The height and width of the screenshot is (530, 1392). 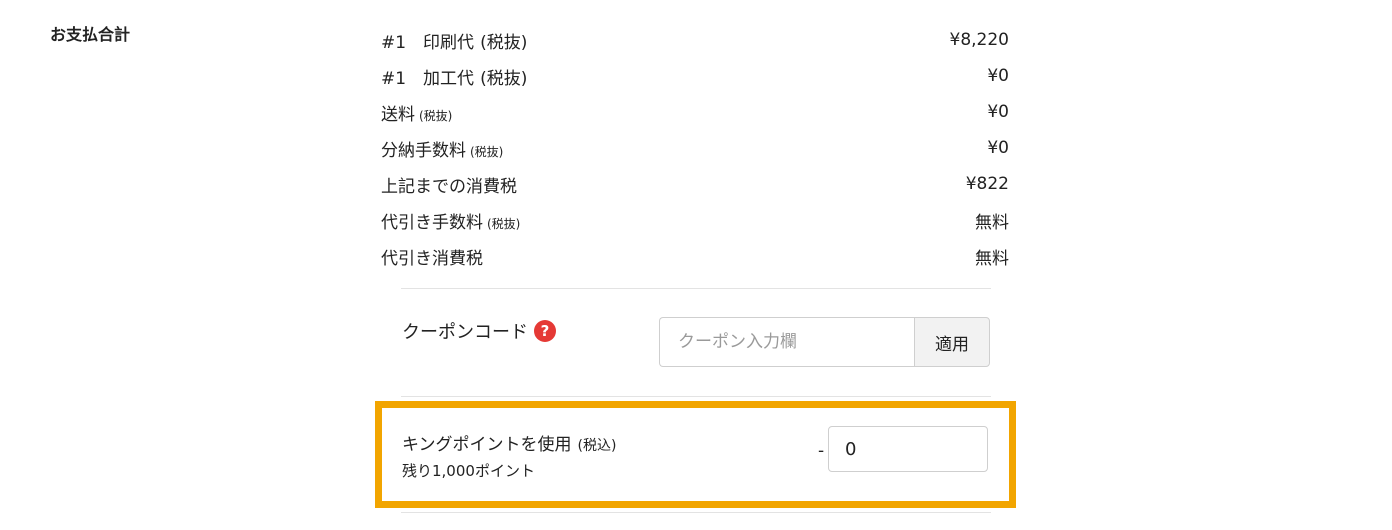 I want to click on minus-sign: -, so click(x=821, y=451).